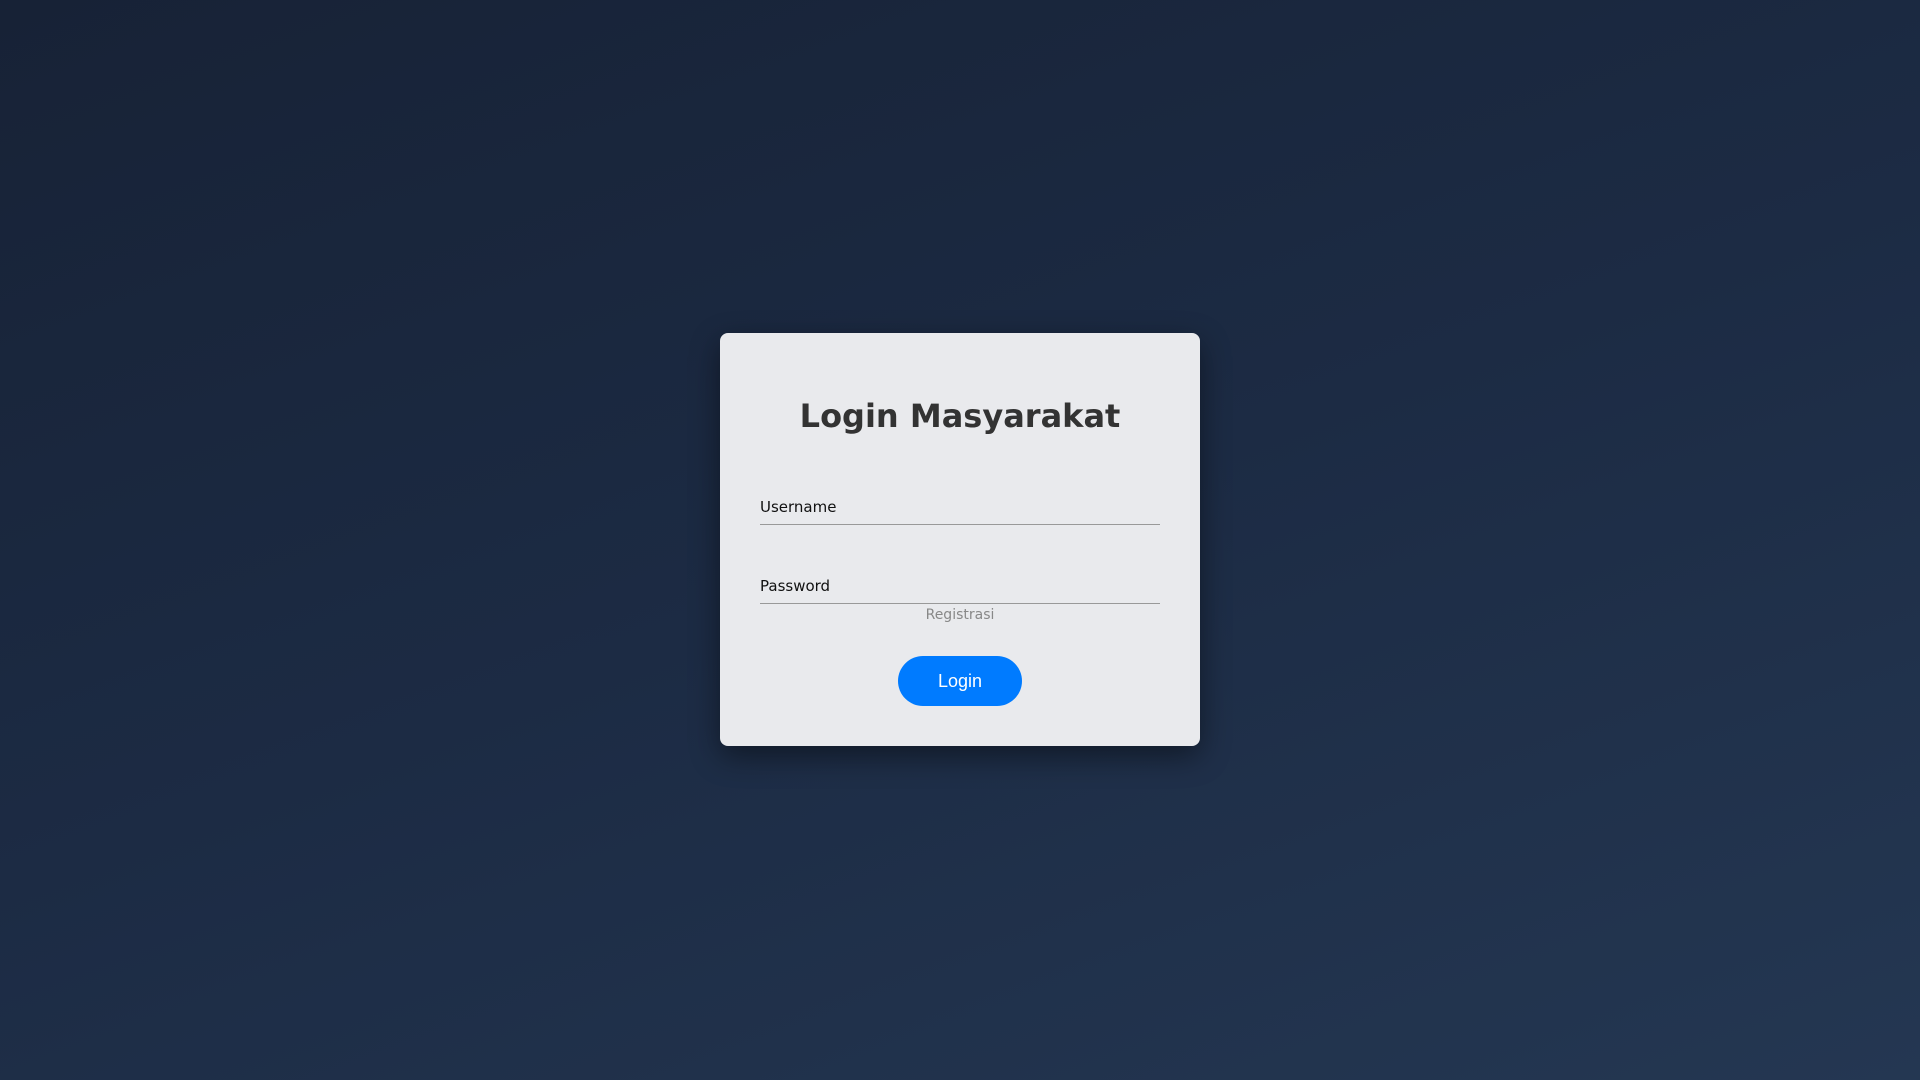  I want to click on register-link: Registrasi, so click(960, 615).